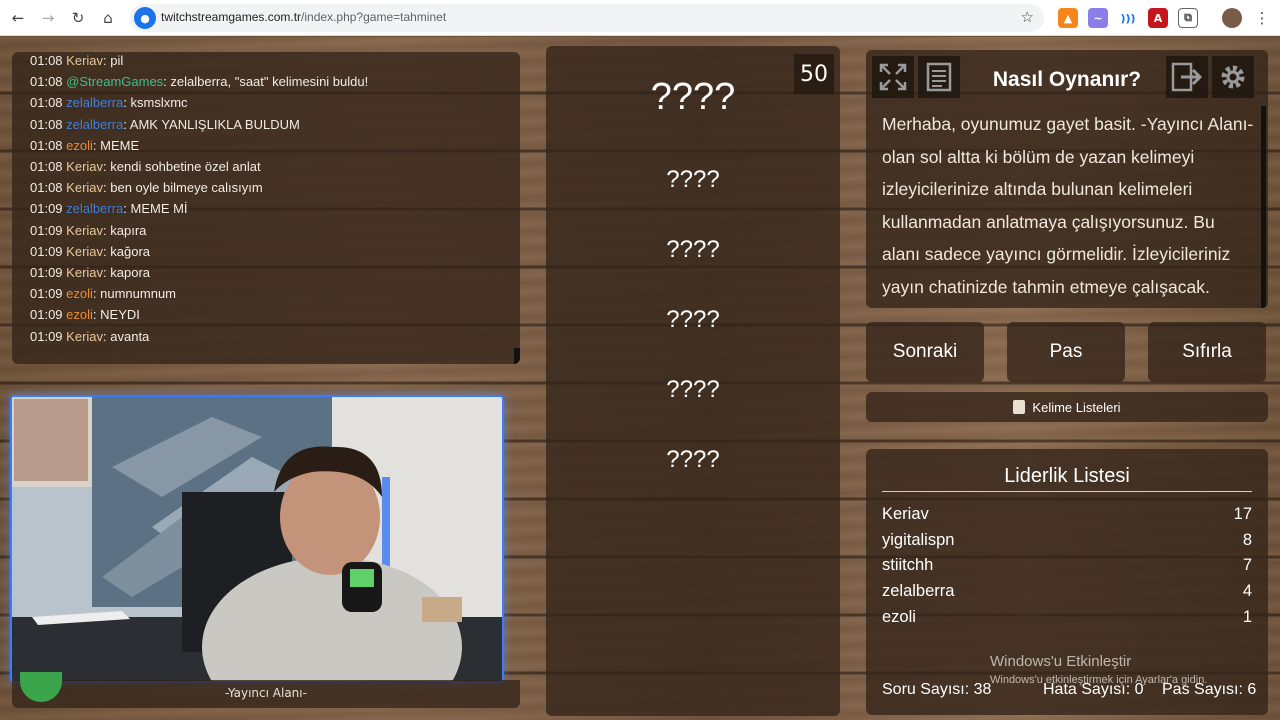 The height and width of the screenshot is (720, 1280). Describe the element at coordinates (918, 591) in the screenshot. I see `leaderboard-name: zelalberra` at that location.